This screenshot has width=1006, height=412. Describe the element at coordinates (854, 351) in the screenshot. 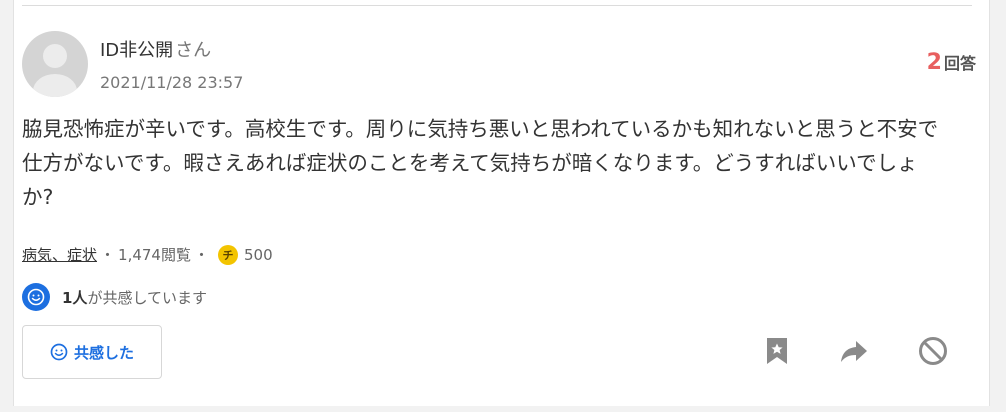

I see `share-arrow-icon` at that location.